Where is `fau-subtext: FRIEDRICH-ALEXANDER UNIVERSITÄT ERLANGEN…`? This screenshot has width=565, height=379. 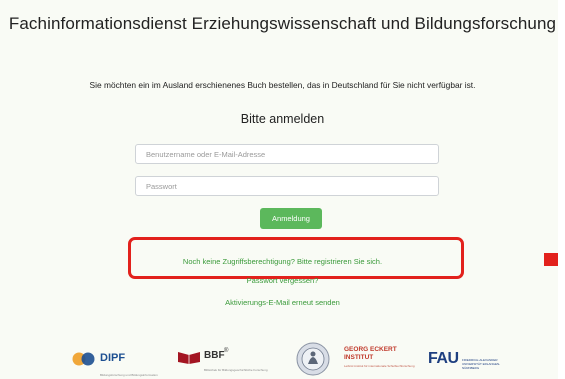
fau-subtext: FRIEDRICH-ALEXANDER UNIVERSITÄT ERLANGEN… is located at coordinates (481, 364).